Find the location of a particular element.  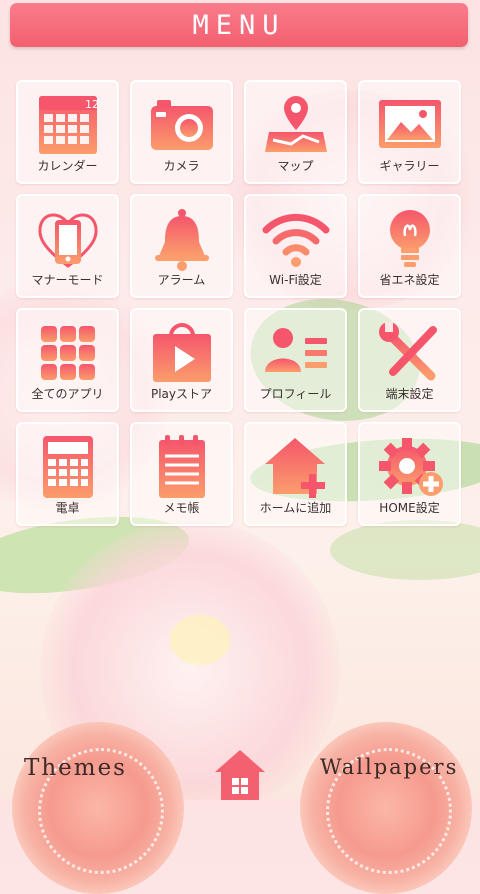

app-tile-device-settings: 端末設定 is located at coordinates (409, 360).